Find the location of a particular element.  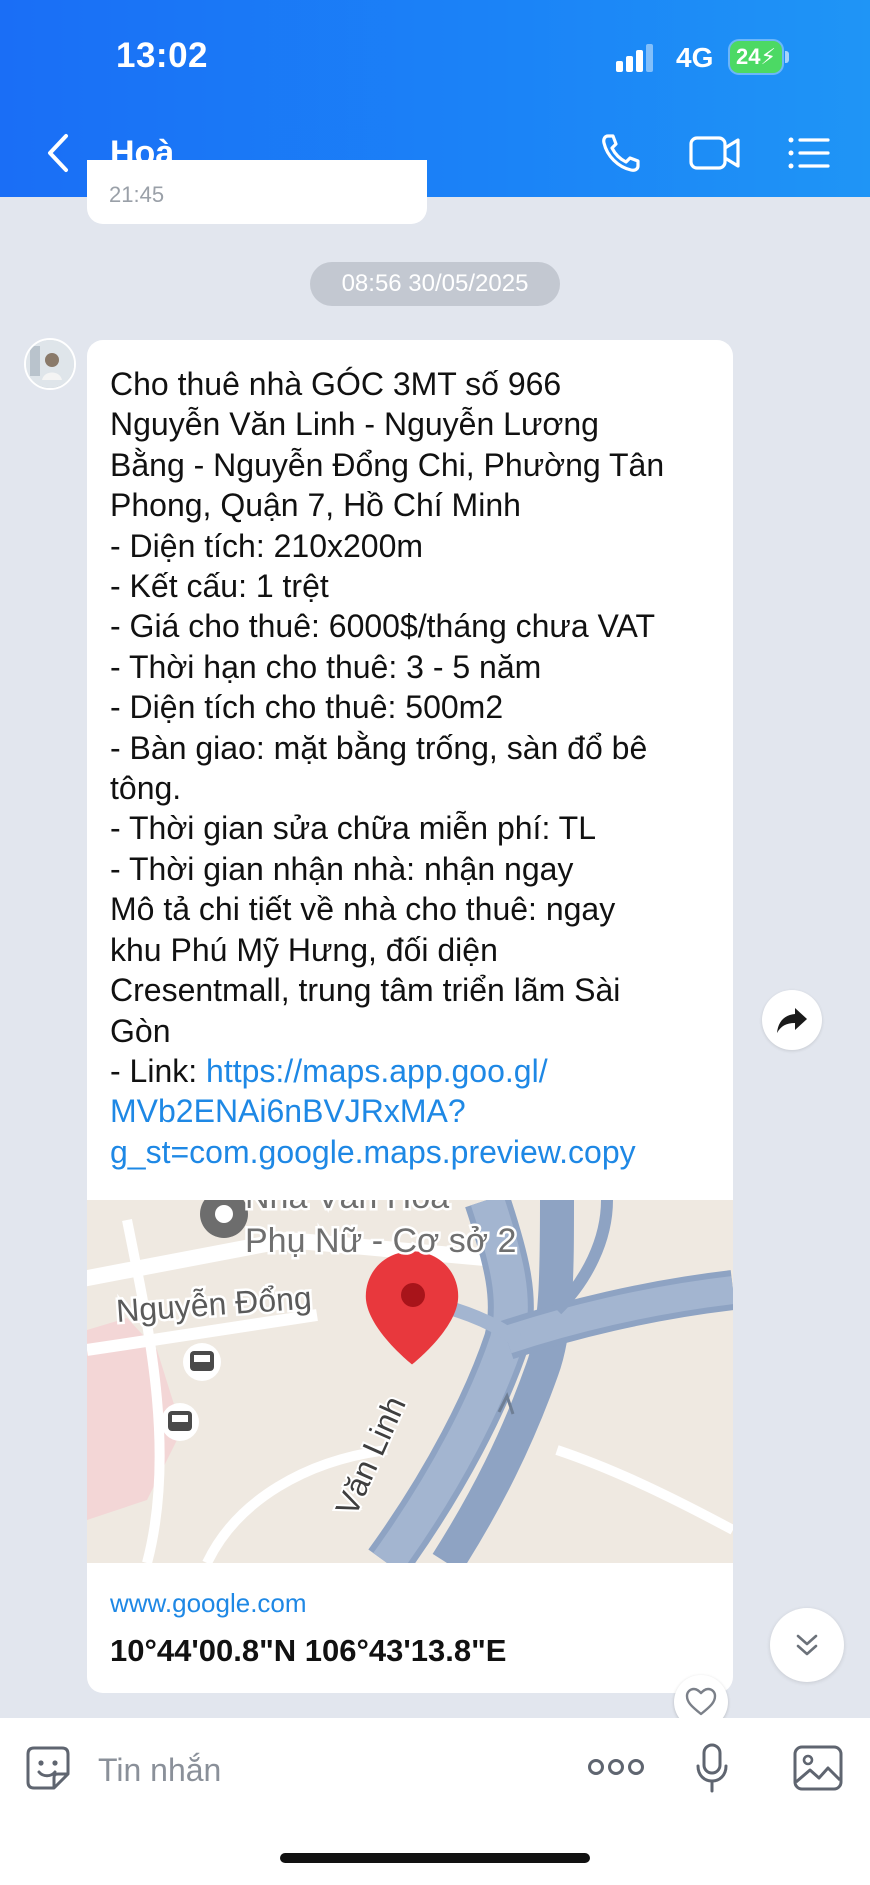

more-options-icon is located at coordinates (616, 1767).